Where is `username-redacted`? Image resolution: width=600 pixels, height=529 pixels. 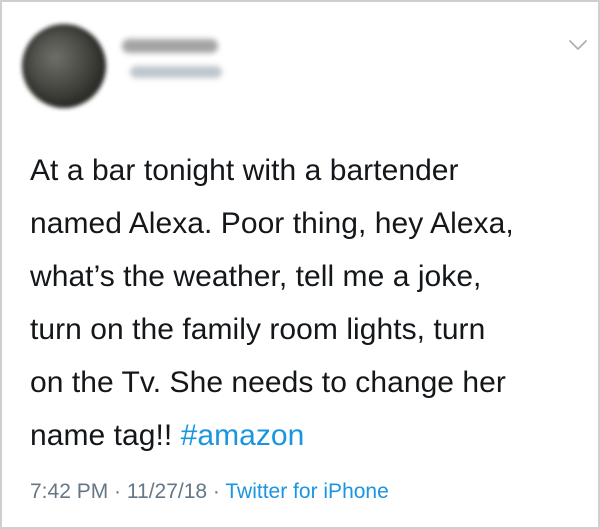 username-redacted is located at coordinates (176, 72).